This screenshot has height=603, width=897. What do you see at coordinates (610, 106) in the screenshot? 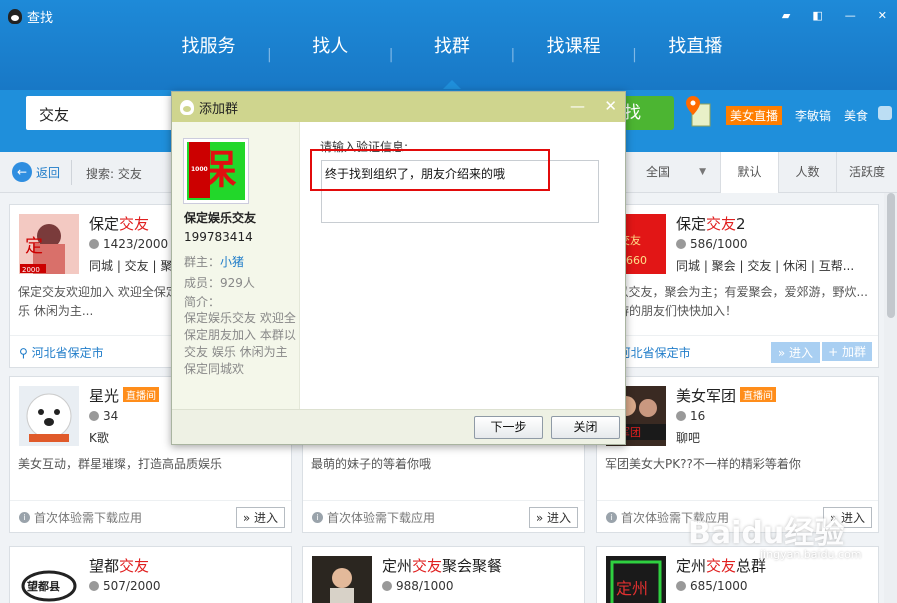
I see `dialog-close-icon: ✕` at bounding box center [610, 106].